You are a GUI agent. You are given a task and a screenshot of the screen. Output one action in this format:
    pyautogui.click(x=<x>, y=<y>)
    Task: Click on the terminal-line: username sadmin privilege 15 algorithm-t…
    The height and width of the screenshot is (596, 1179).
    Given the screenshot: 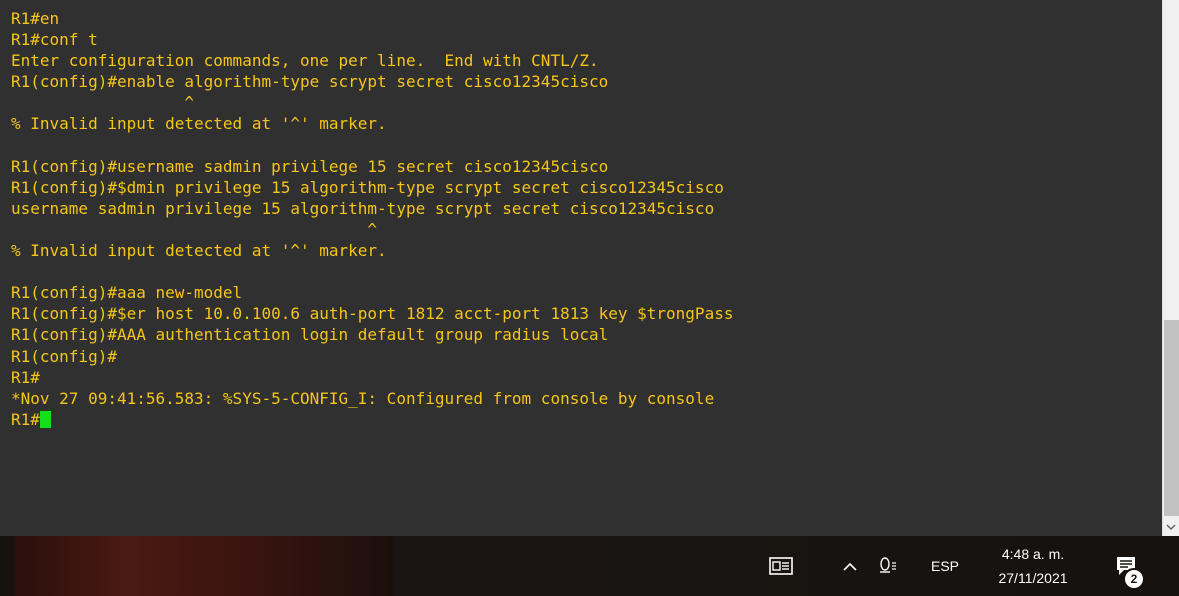 What is the action you would take?
    pyautogui.click(x=363, y=208)
    